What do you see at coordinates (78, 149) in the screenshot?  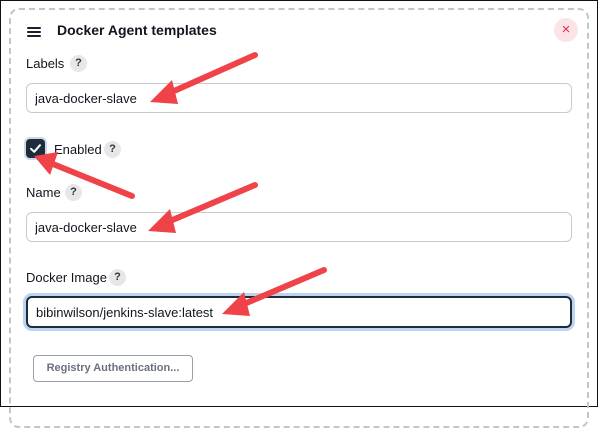 I see `enabled-label: Enabled` at bounding box center [78, 149].